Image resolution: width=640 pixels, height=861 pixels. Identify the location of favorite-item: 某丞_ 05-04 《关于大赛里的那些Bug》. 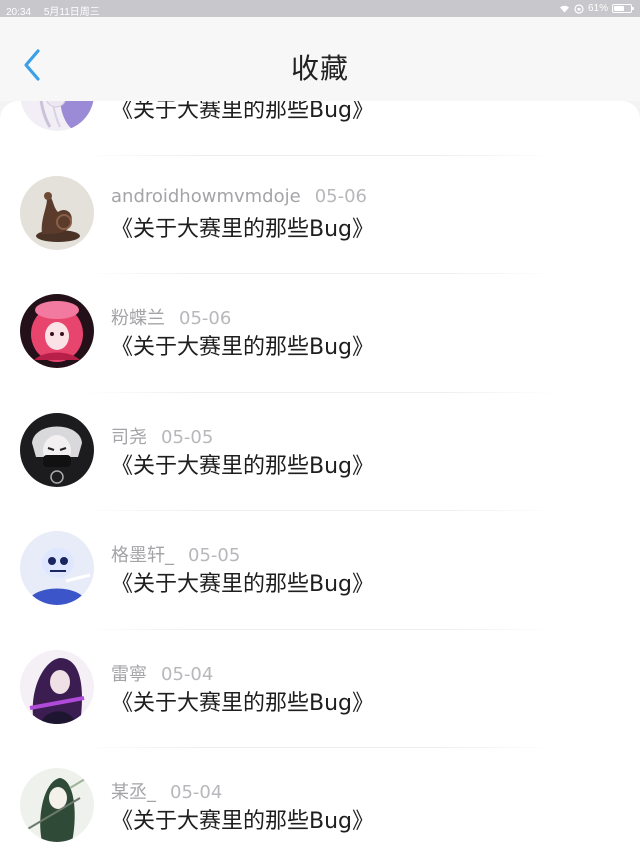
(320, 804).